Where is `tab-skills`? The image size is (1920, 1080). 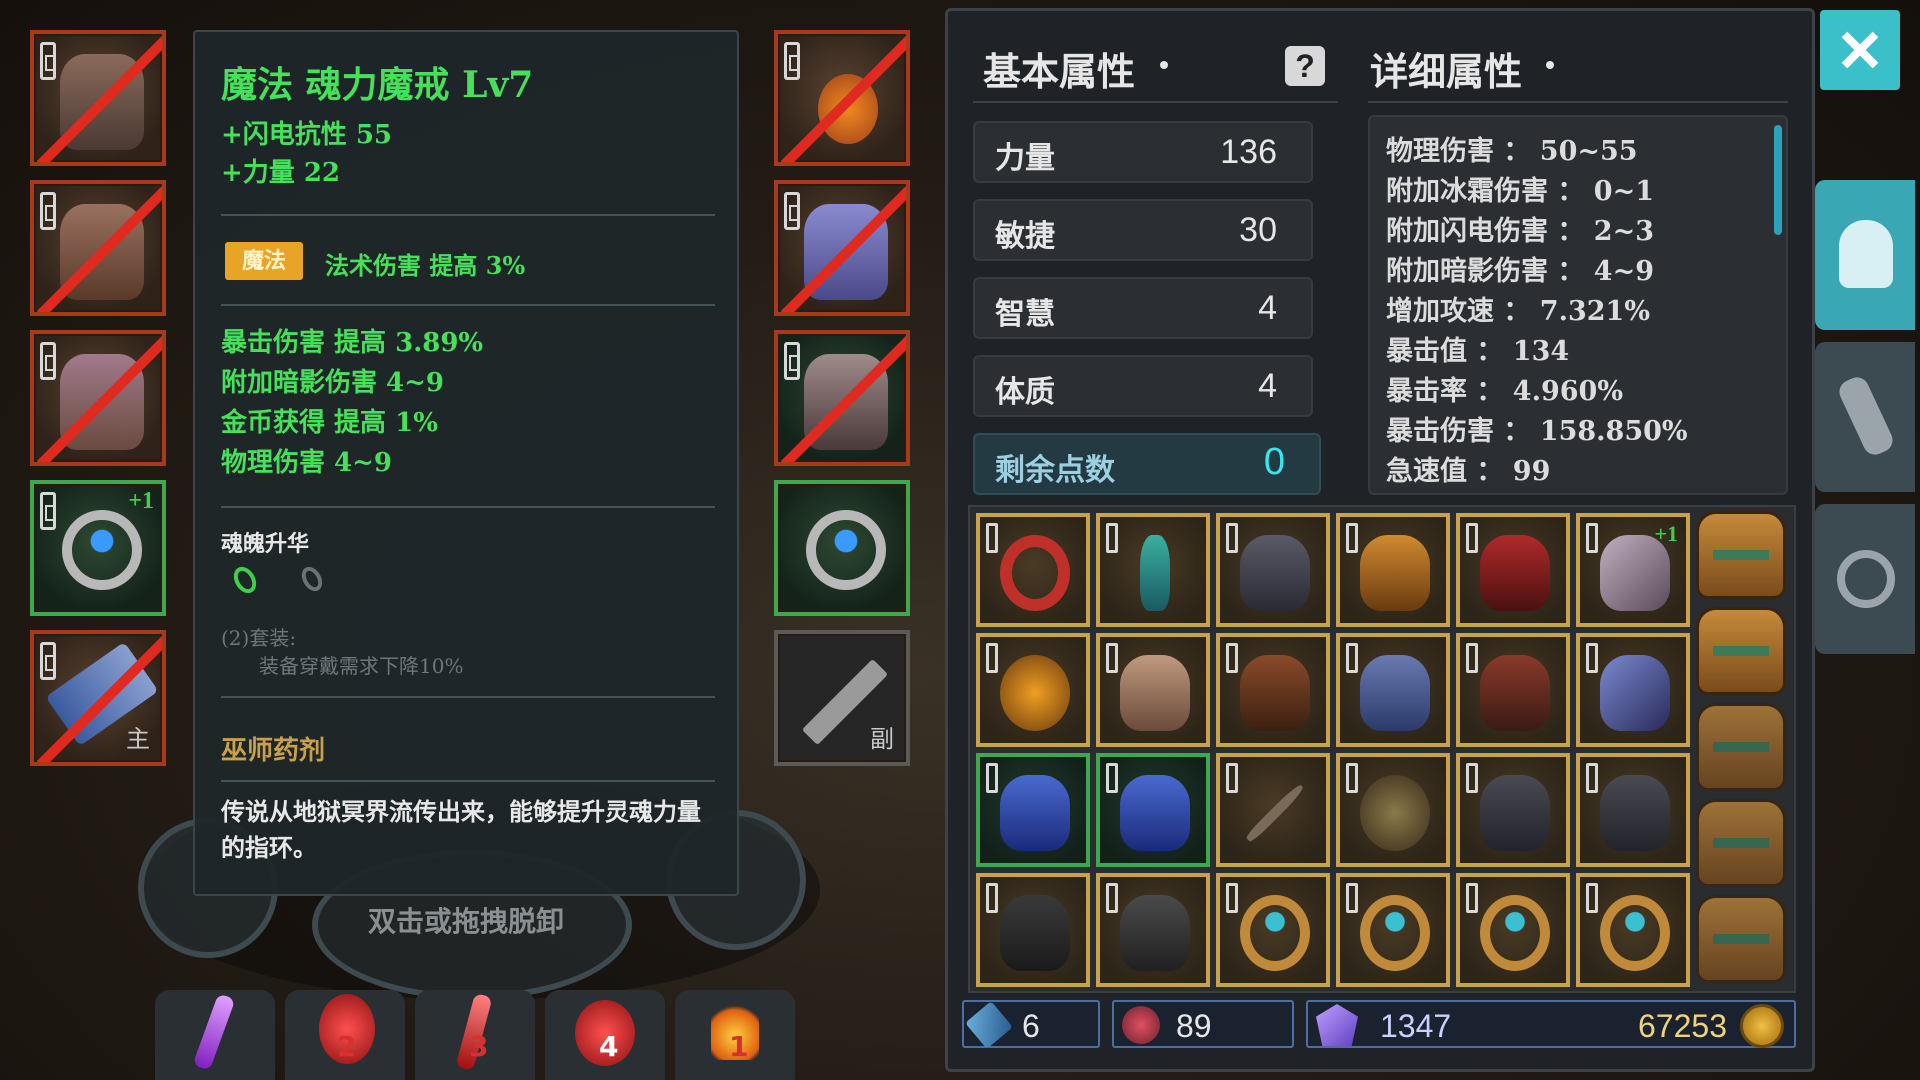
tab-skills is located at coordinates (1865, 417).